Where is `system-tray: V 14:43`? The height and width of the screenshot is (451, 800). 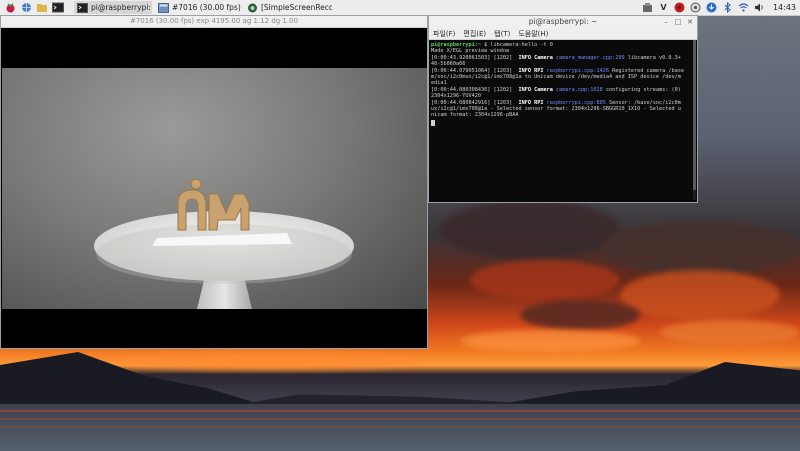
system-tray: V 14:43 is located at coordinates (716, 7).